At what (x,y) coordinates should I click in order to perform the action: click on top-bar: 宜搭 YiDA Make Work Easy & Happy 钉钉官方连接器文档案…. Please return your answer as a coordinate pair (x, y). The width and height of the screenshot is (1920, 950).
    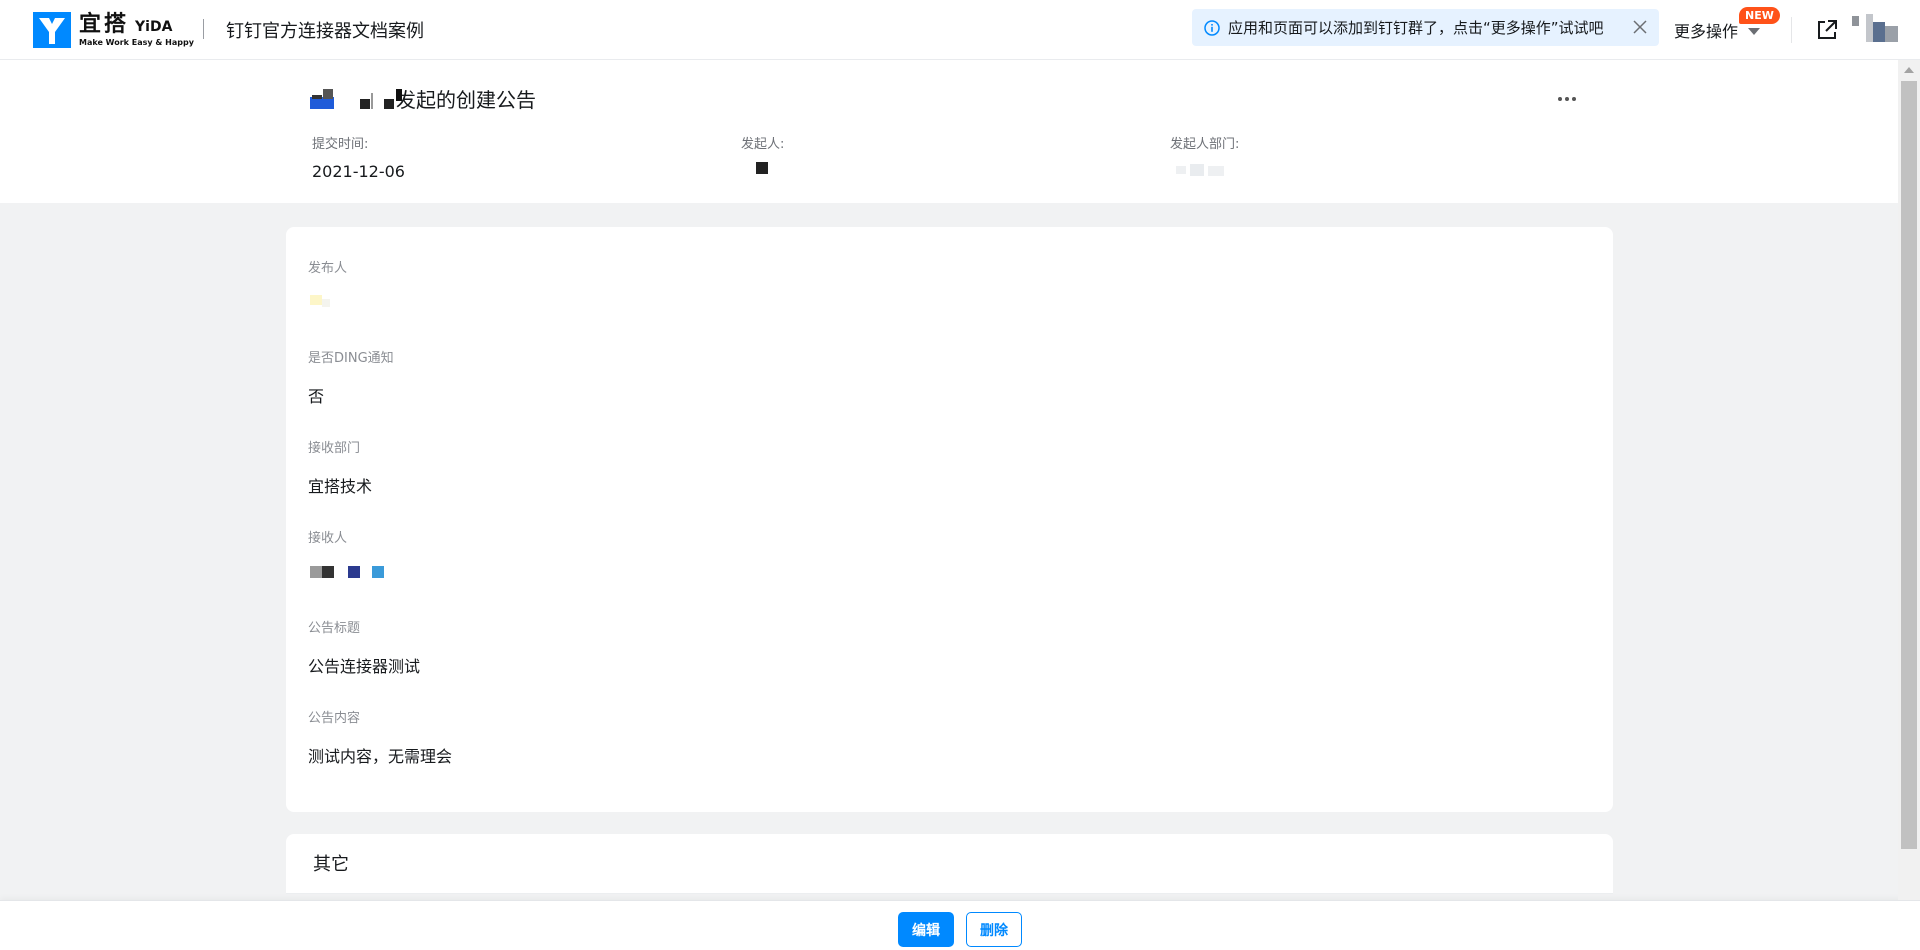
    Looking at the image, I should click on (960, 30).